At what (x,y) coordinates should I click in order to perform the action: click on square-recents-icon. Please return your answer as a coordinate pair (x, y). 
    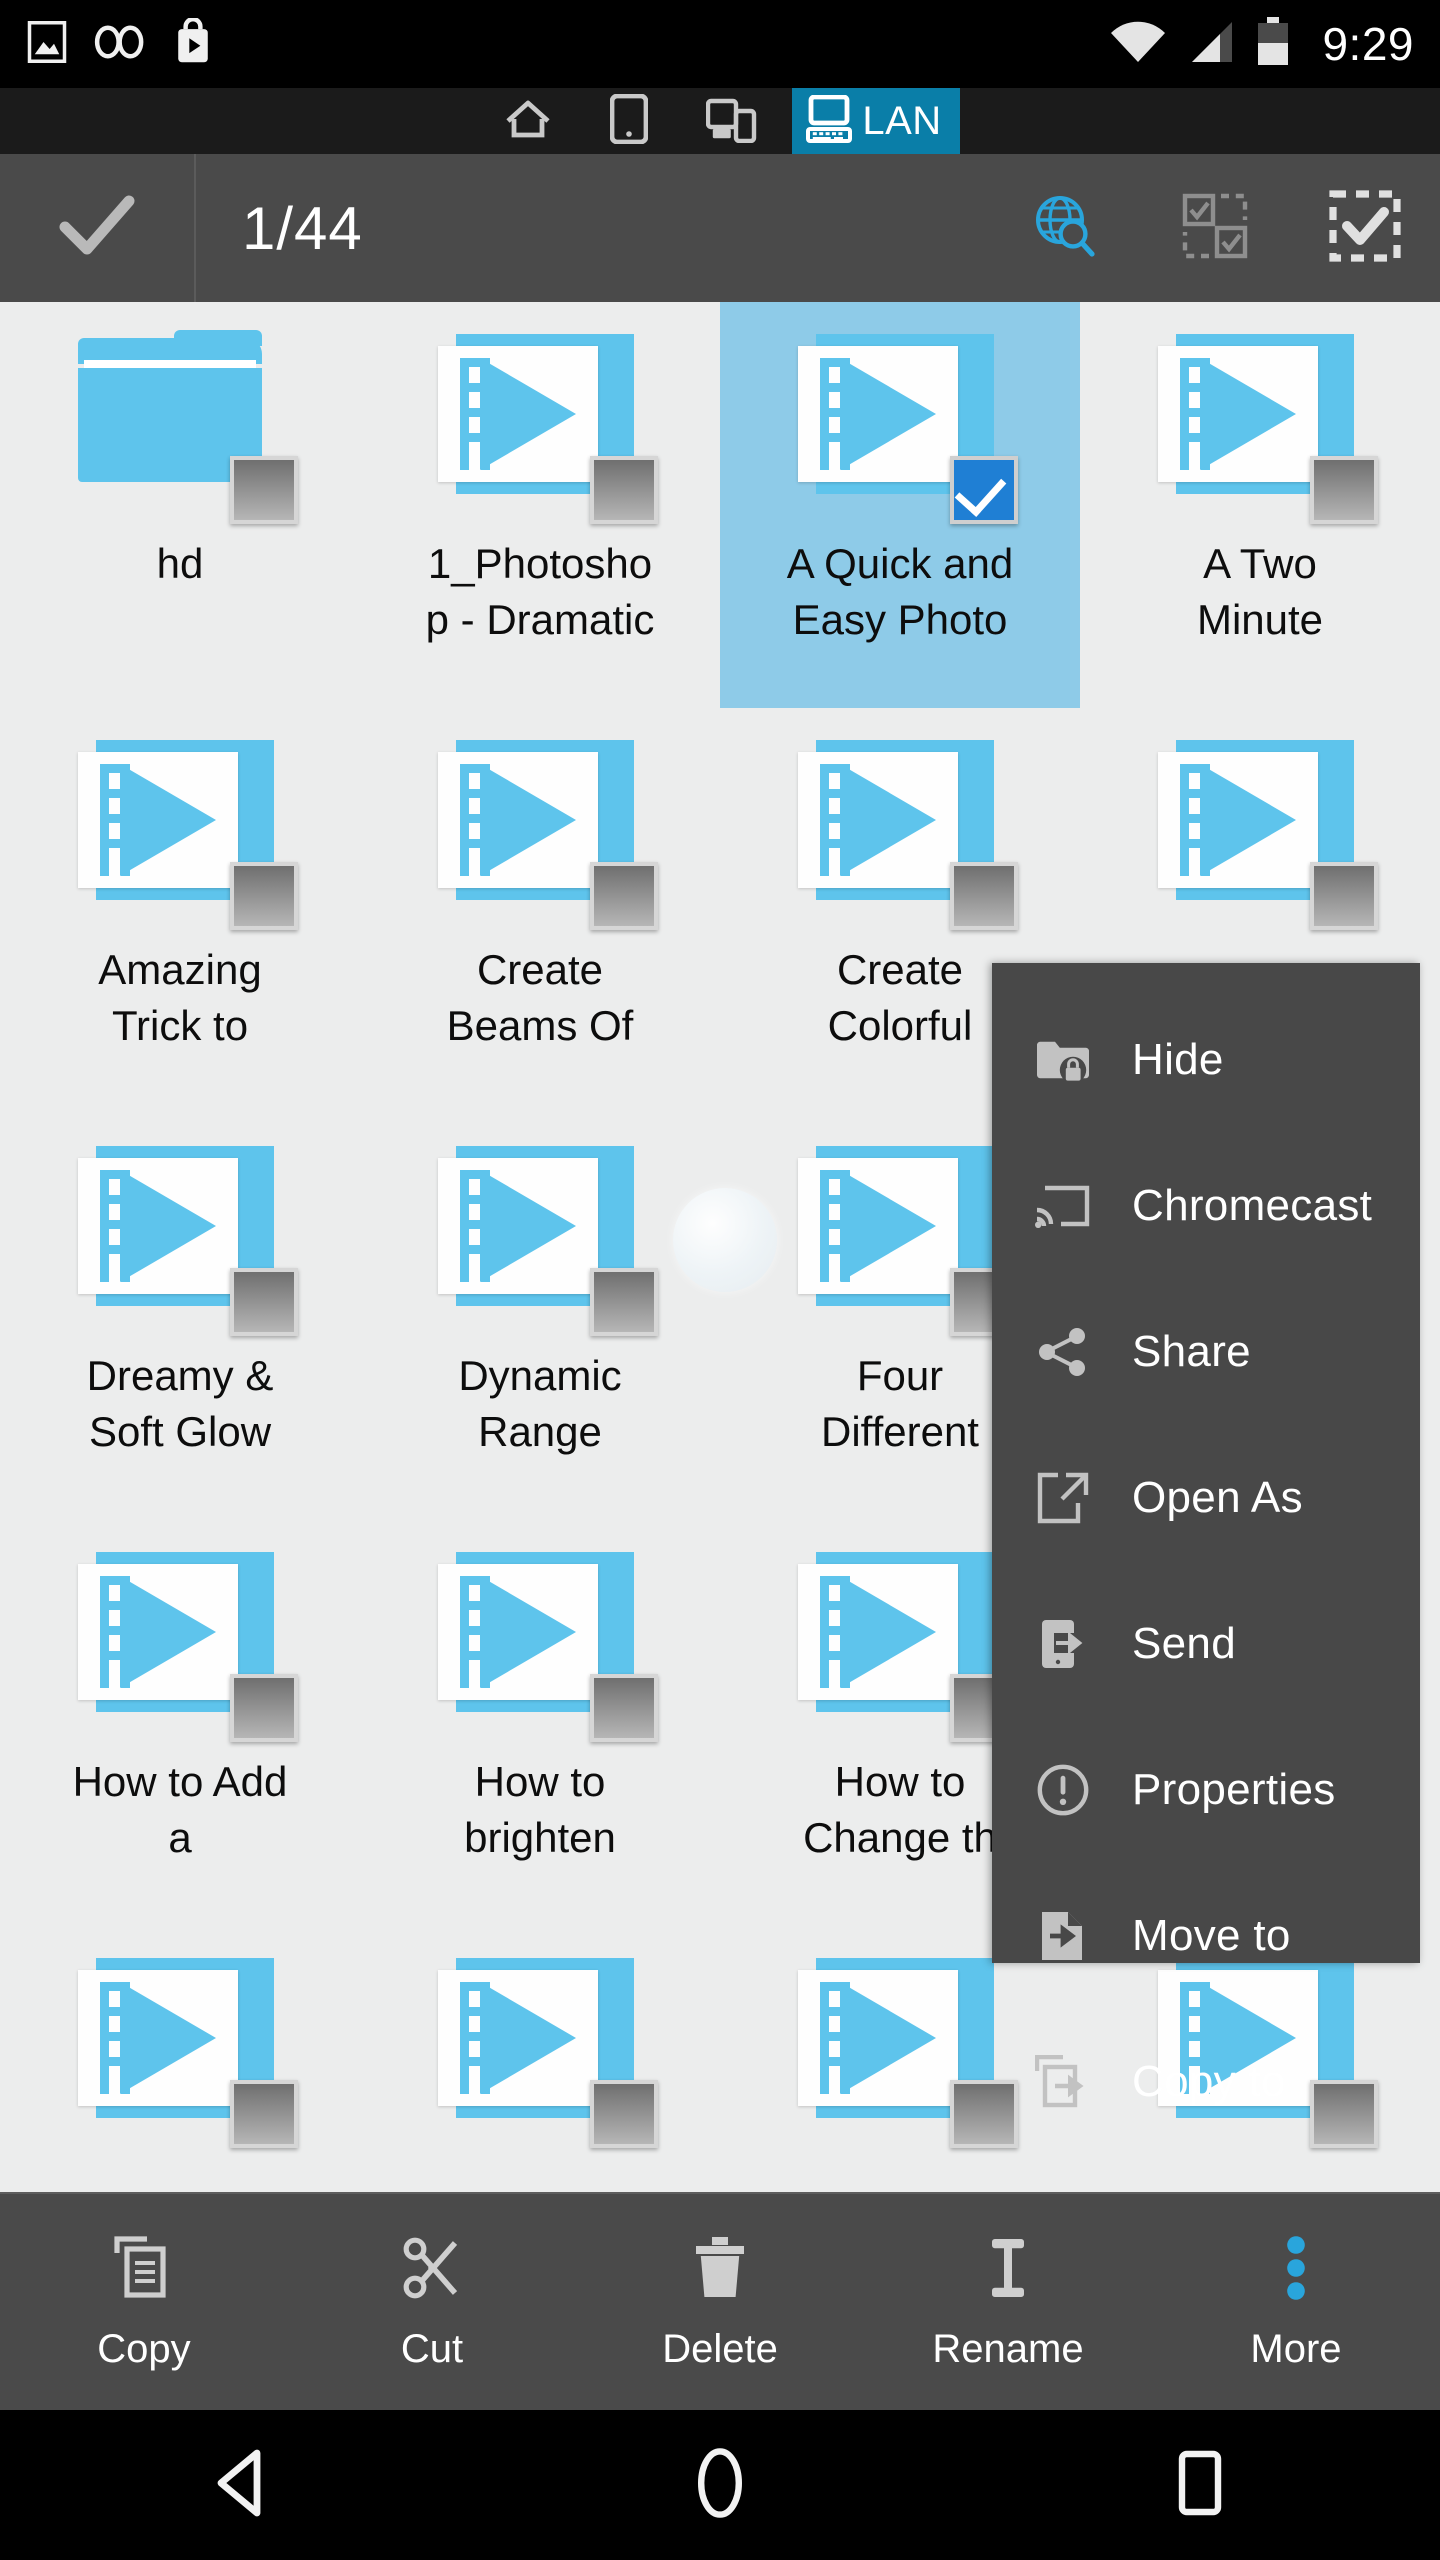
    Looking at the image, I should click on (1200, 2485).